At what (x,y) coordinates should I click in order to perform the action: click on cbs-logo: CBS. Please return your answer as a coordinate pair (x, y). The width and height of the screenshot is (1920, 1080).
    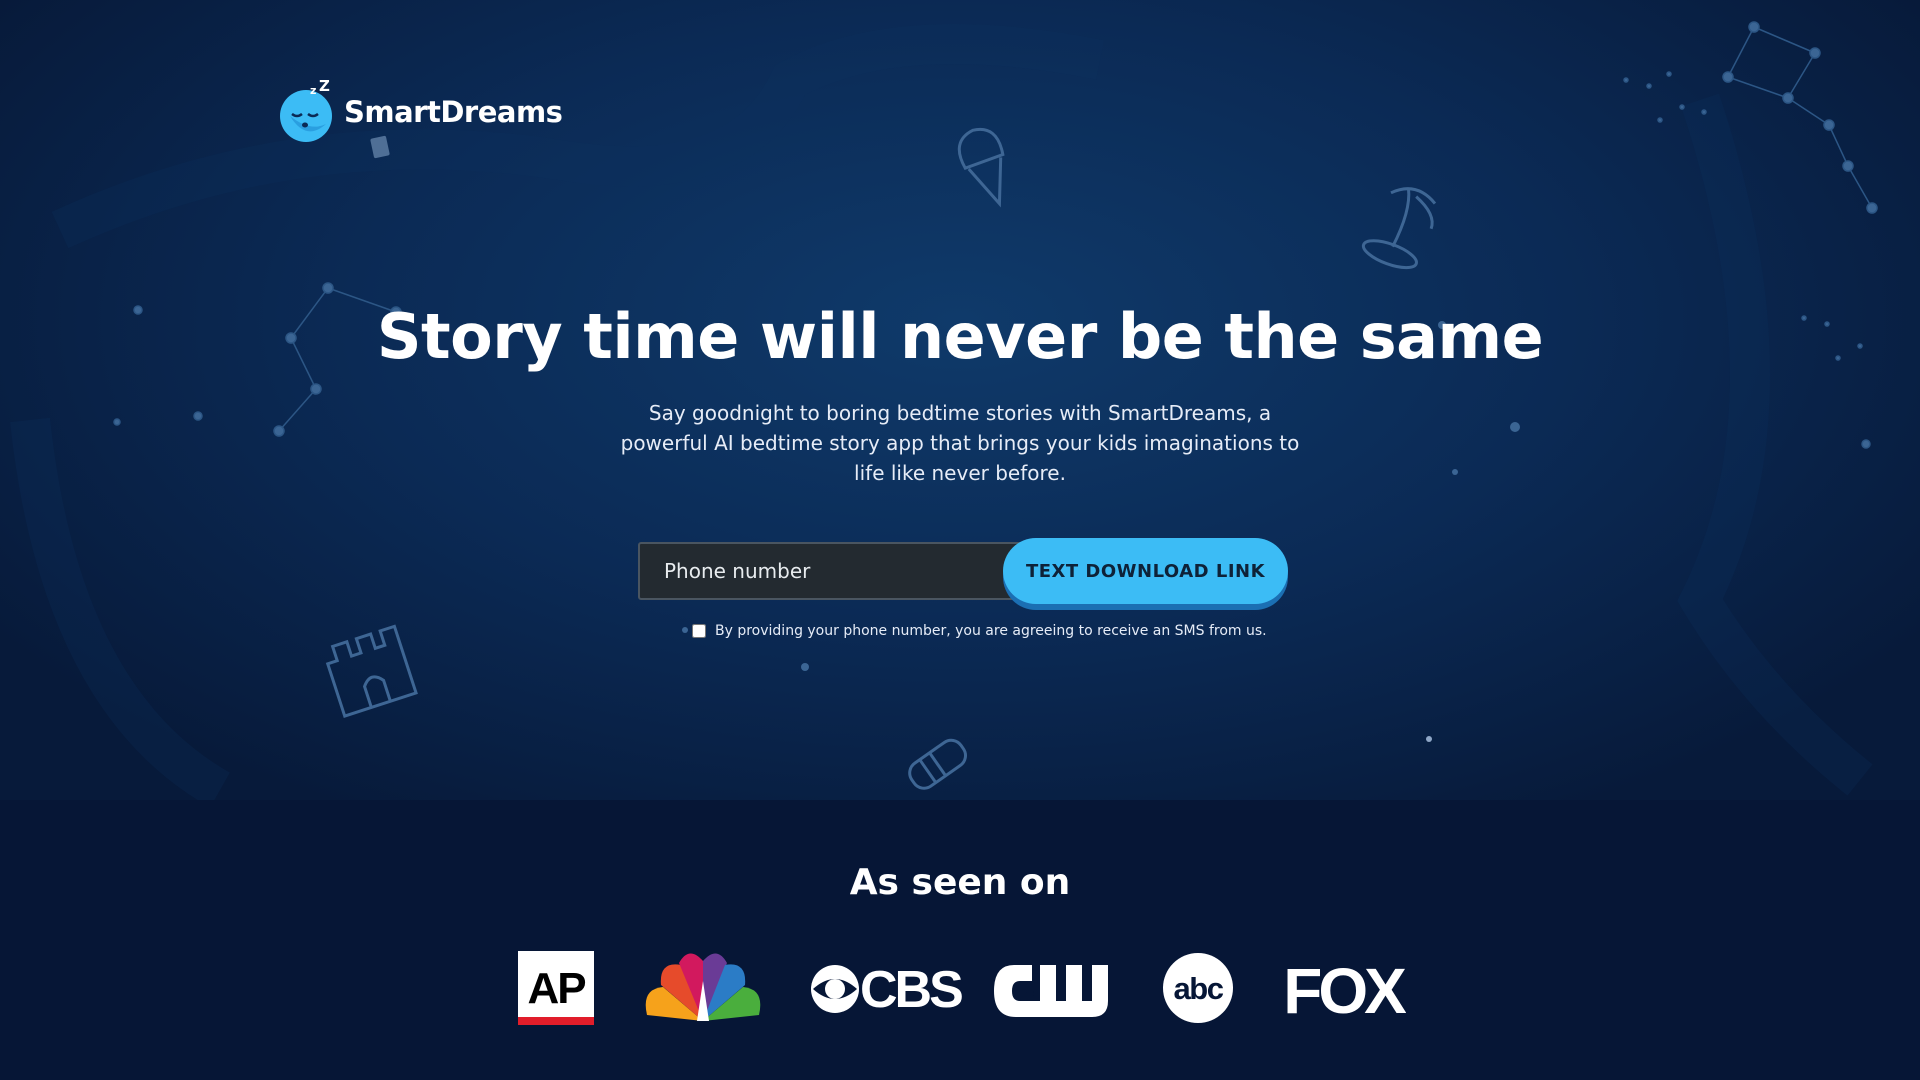
    Looking at the image, I should click on (887, 988).